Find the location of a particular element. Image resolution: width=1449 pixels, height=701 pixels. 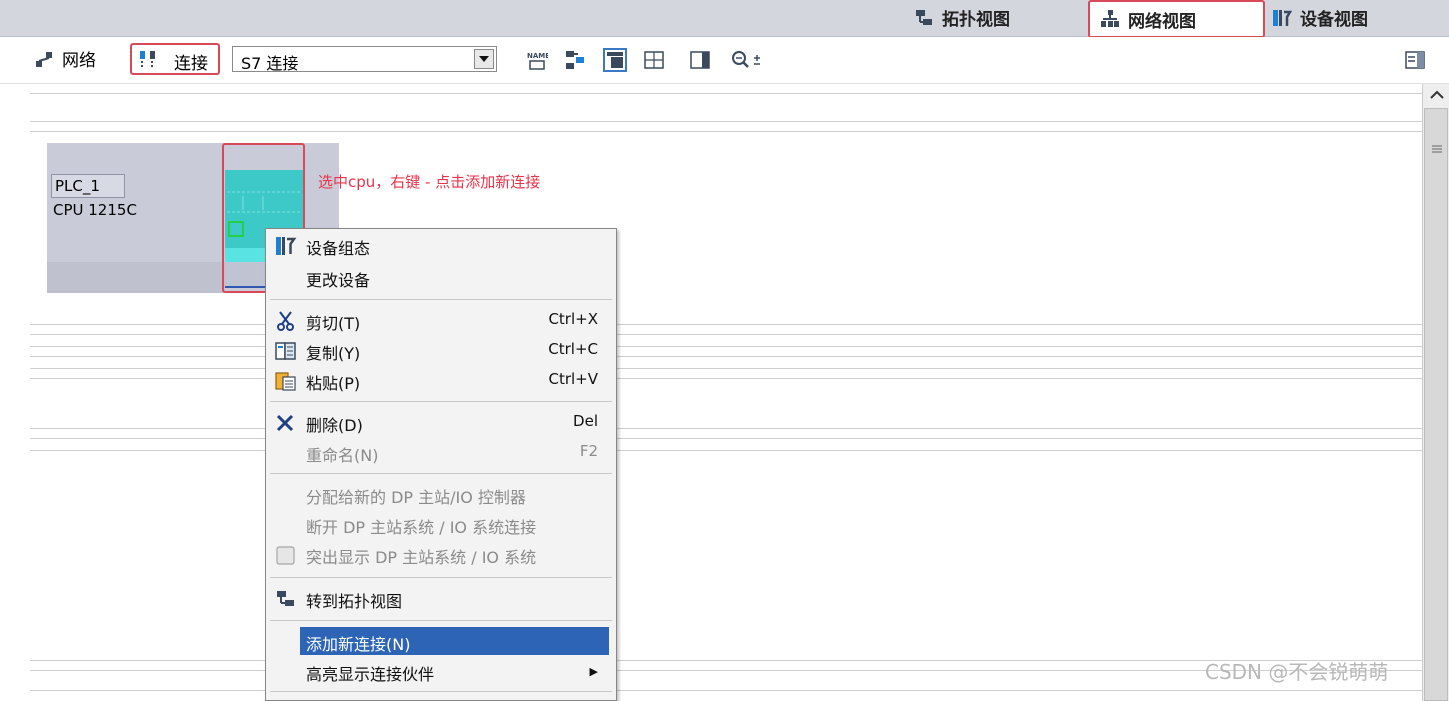

connection-type-select: S7 连接 is located at coordinates (364, 59).